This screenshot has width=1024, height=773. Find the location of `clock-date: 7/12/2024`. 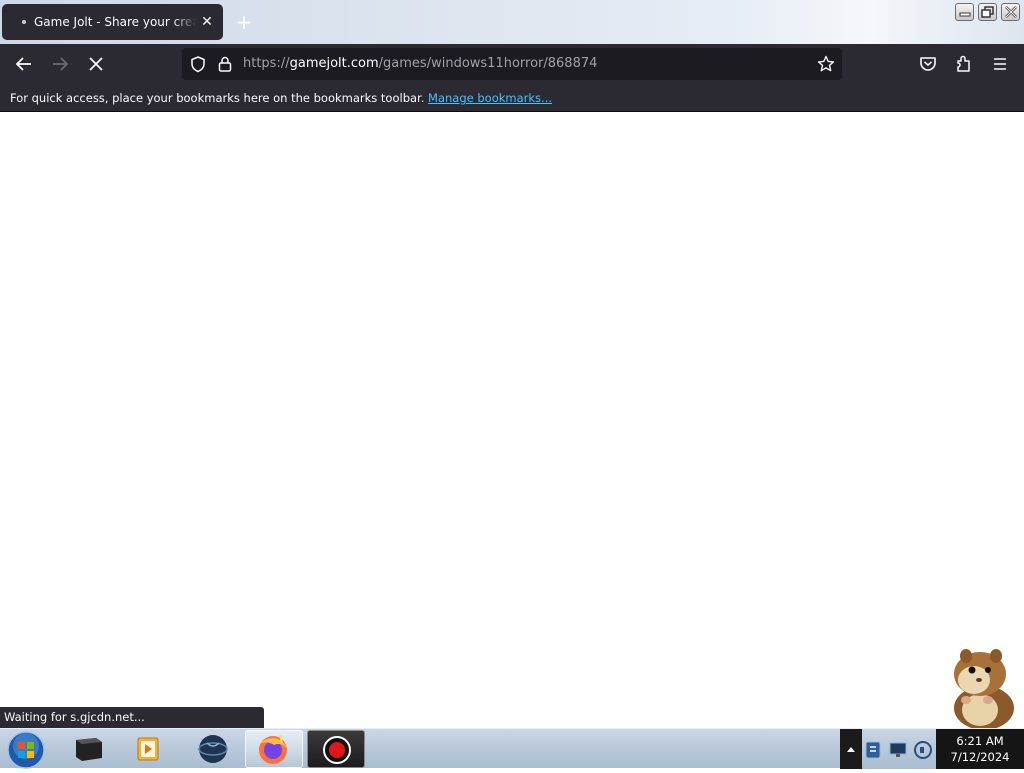

clock-date: 7/12/2024 is located at coordinates (980, 757).